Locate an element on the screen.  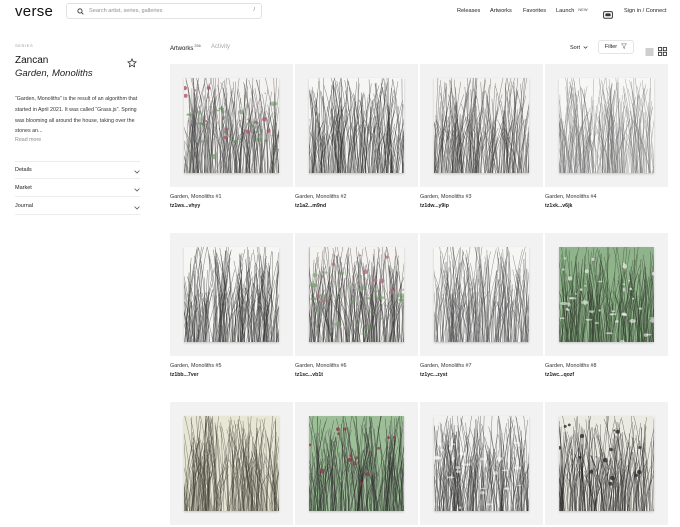
artwork-title: Garden, Monoliths #7 is located at coordinates (446, 366).